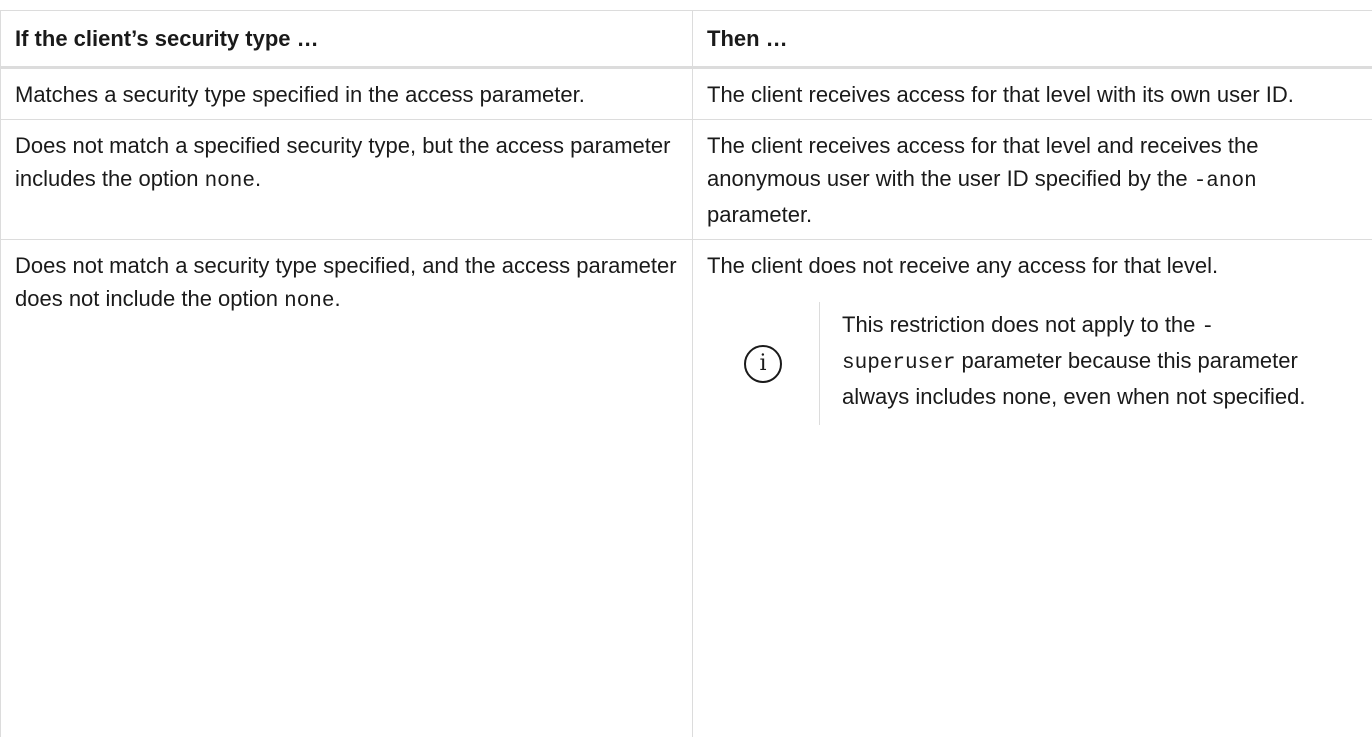  Describe the element at coordinates (258, 178) in the screenshot. I see `row2-condition-end: .` at that location.